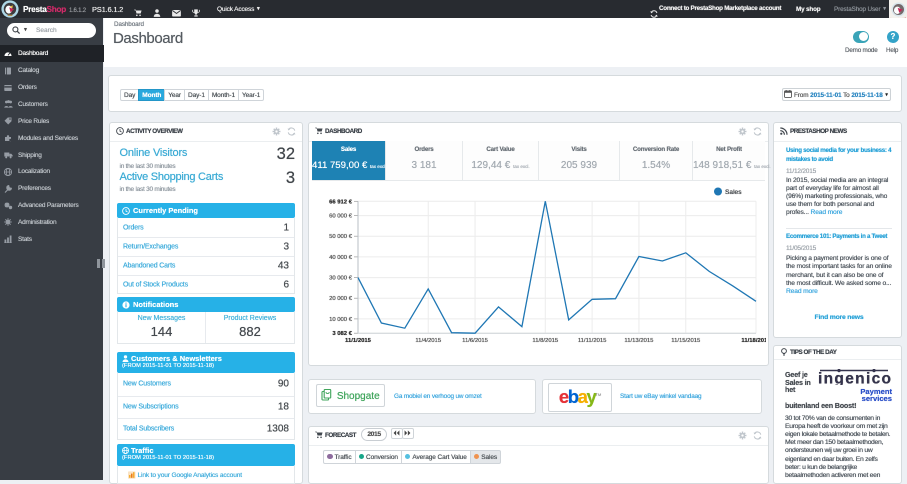  I want to click on svg-text: 11/18/2015, so click(753, 340).